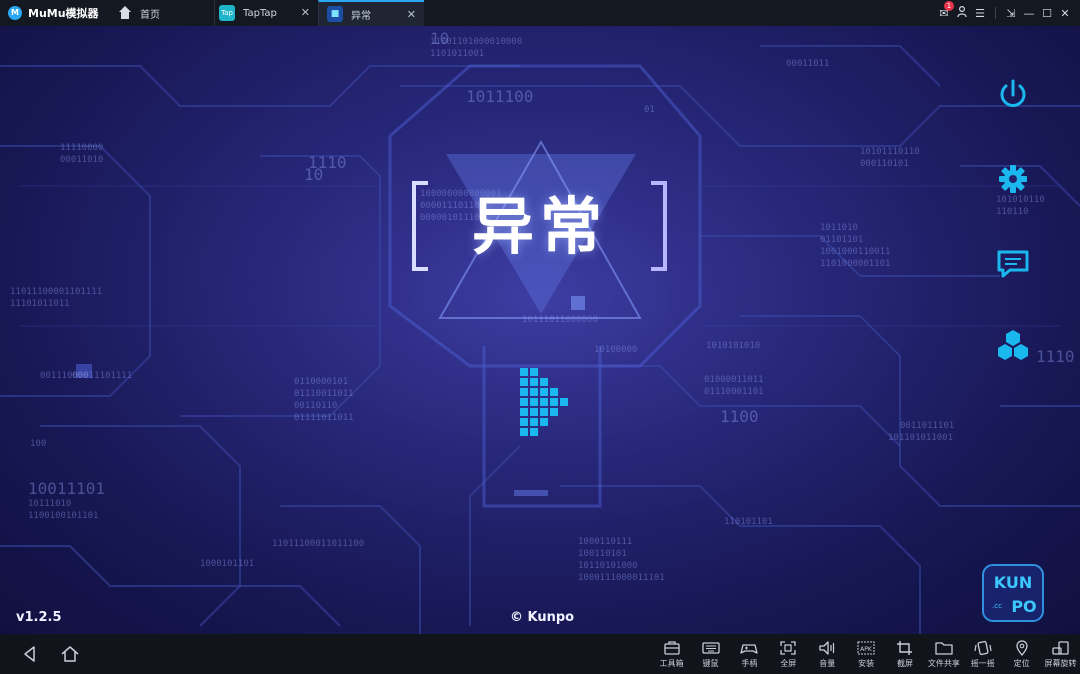  What do you see at coordinates (39, 617) in the screenshot?
I see `version-label: v1.2.5` at bounding box center [39, 617].